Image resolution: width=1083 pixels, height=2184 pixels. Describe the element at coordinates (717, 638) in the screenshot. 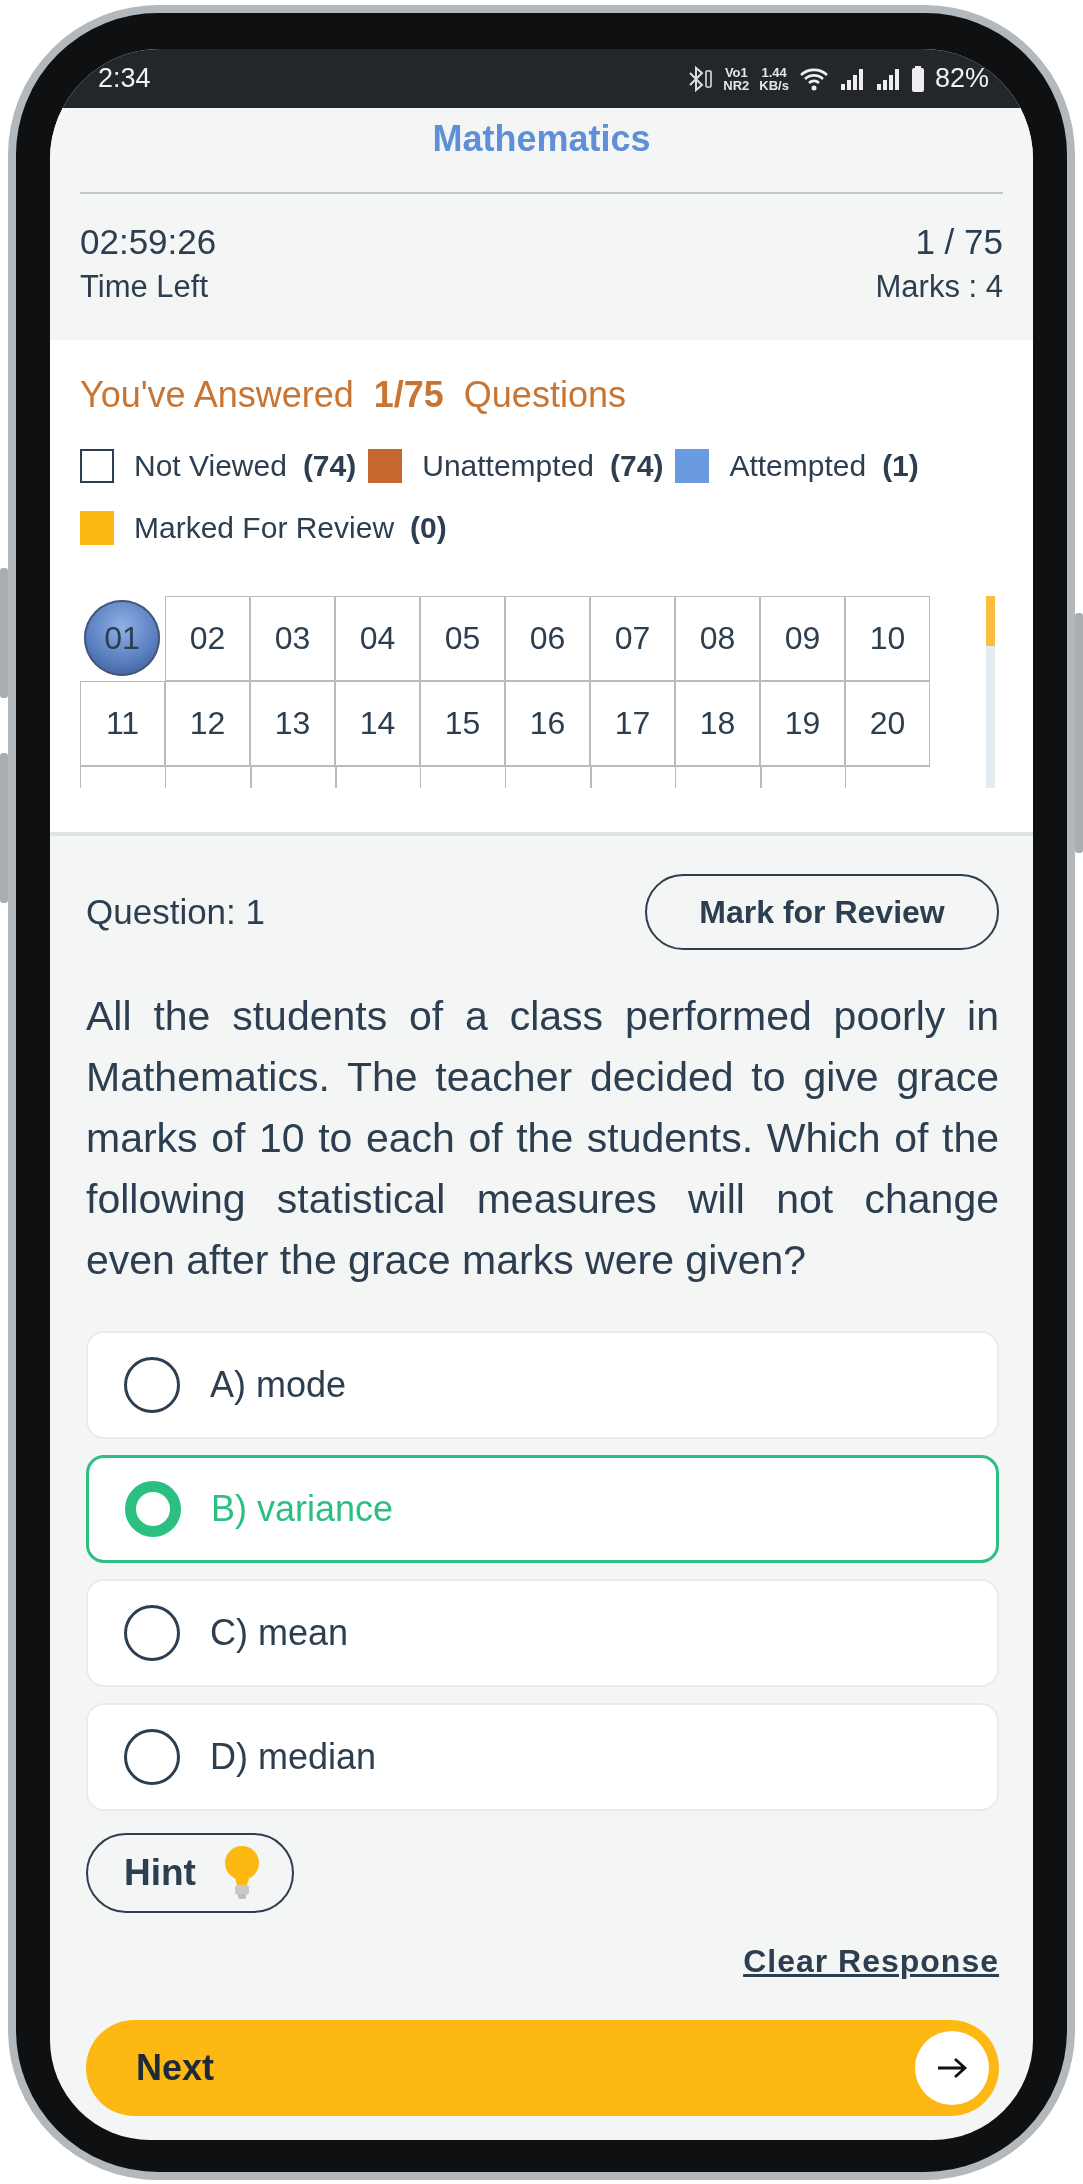

I see `question-number-button: 08` at that location.